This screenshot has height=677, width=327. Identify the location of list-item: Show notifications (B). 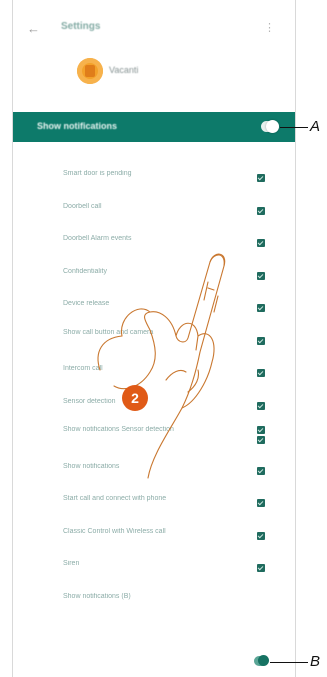
(154, 601).